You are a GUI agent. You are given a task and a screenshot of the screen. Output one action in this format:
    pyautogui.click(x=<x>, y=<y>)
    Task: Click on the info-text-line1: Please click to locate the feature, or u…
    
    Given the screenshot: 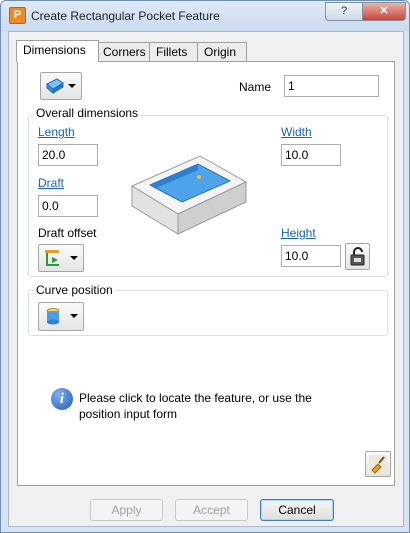 What is the action you would take?
    pyautogui.click(x=195, y=398)
    